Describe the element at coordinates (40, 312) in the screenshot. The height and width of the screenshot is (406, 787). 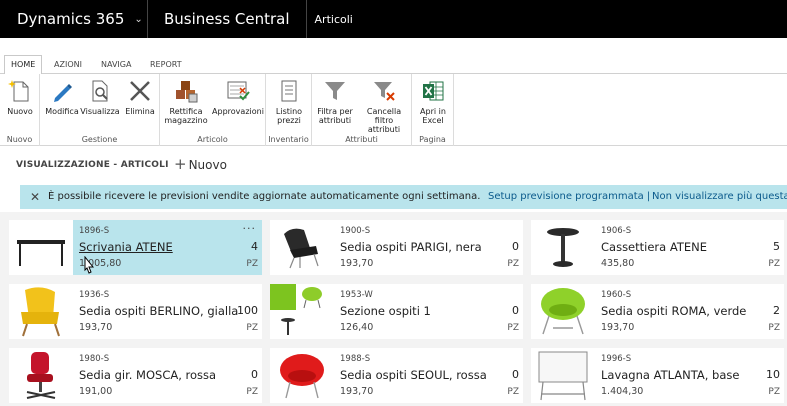
I see `yellow-armchair-image` at that location.